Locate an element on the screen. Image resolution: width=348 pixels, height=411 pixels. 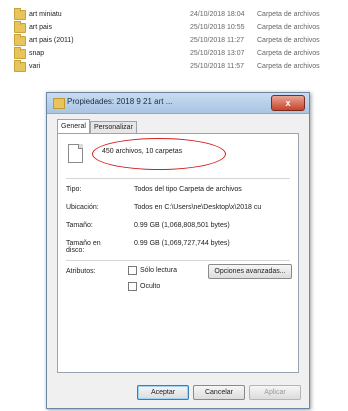
oculto-checkbox: Oculto is located at coordinates (144, 286).